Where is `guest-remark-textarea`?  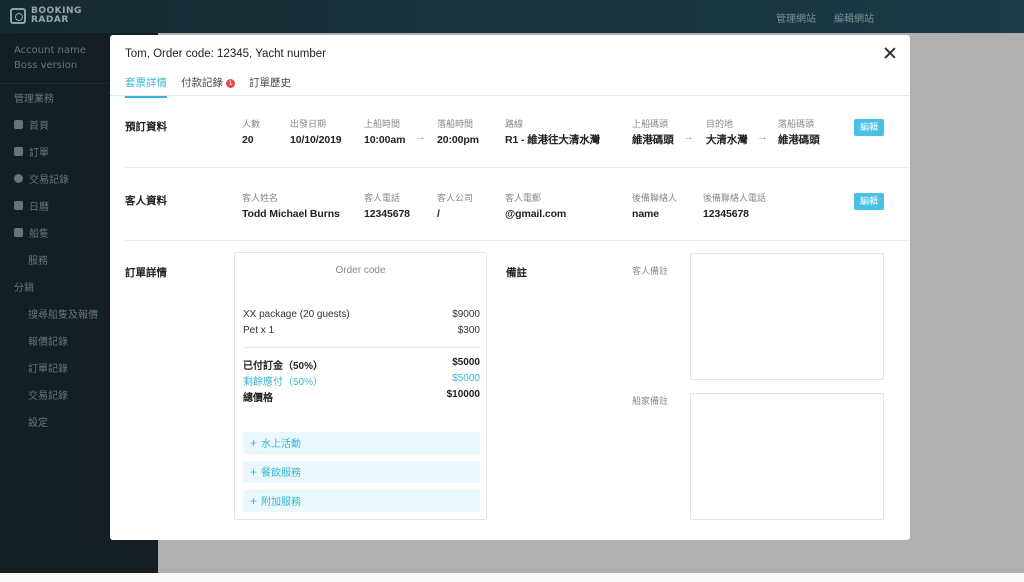 guest-remark-textarea is located at coordinates (787, 316).